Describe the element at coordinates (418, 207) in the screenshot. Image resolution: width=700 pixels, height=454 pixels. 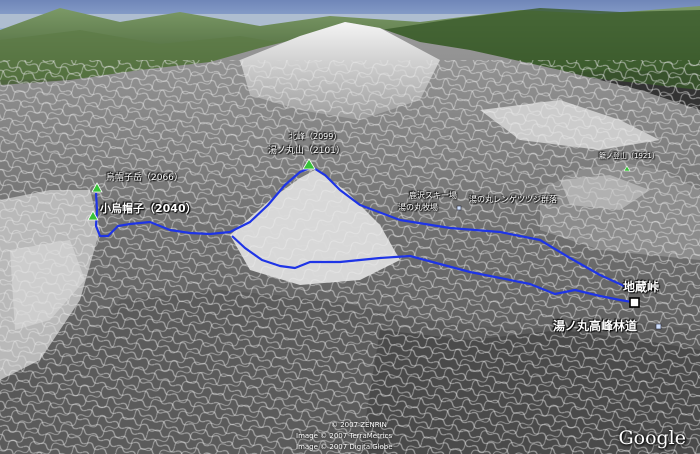
I see `label-bokujo: 湯の丸牧場` at that location.